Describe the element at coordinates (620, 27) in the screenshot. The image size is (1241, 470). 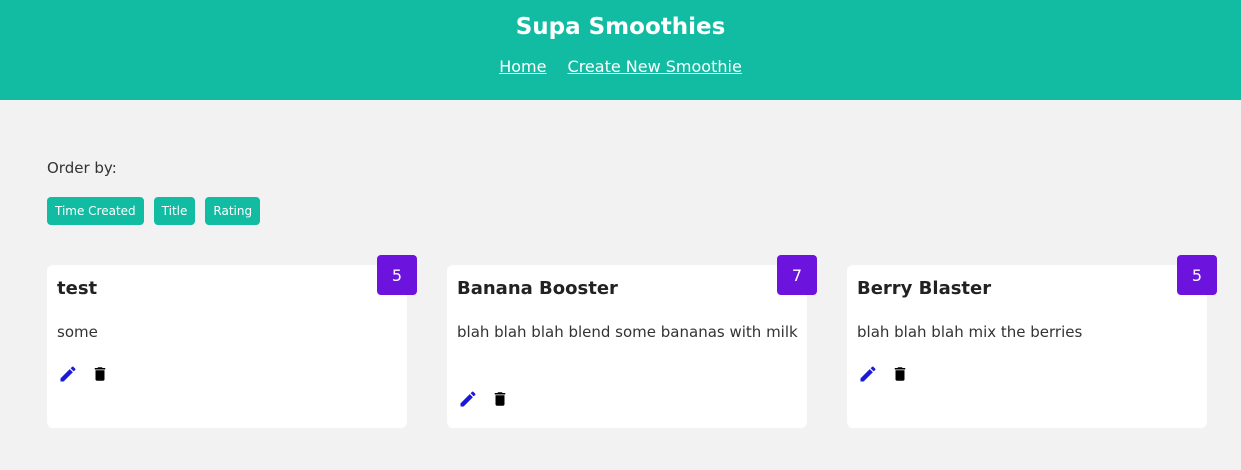
I see `app-title: Supa Smoothies` at that location.